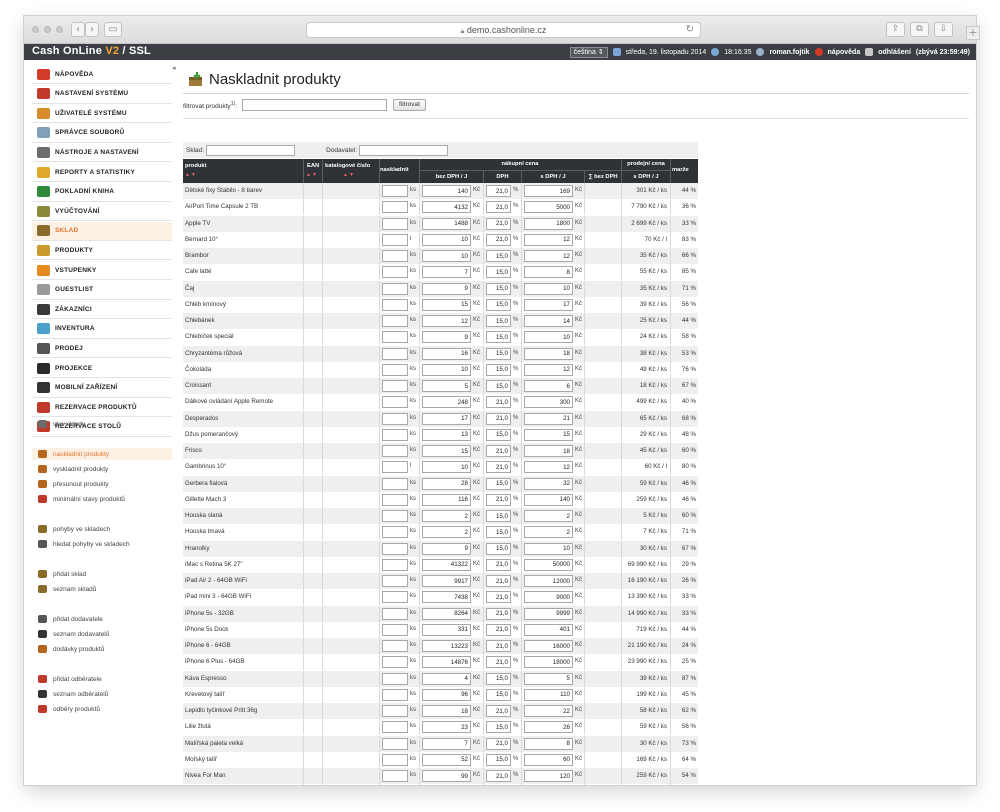 This screenshot has height=812, width=1000. I want to click on reload-icon: ↻, so click(690, 29).